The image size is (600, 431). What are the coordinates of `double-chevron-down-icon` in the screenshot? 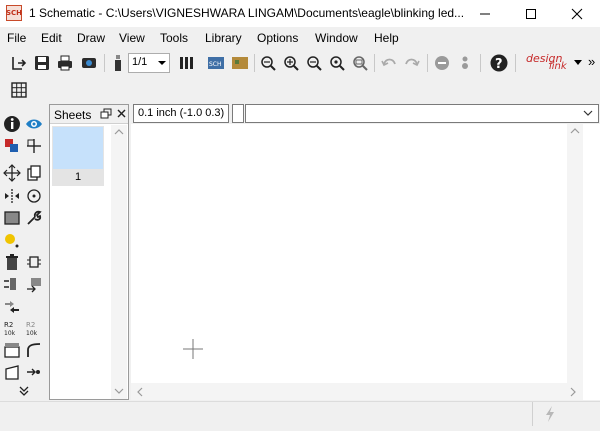 It's located at (24, 391).